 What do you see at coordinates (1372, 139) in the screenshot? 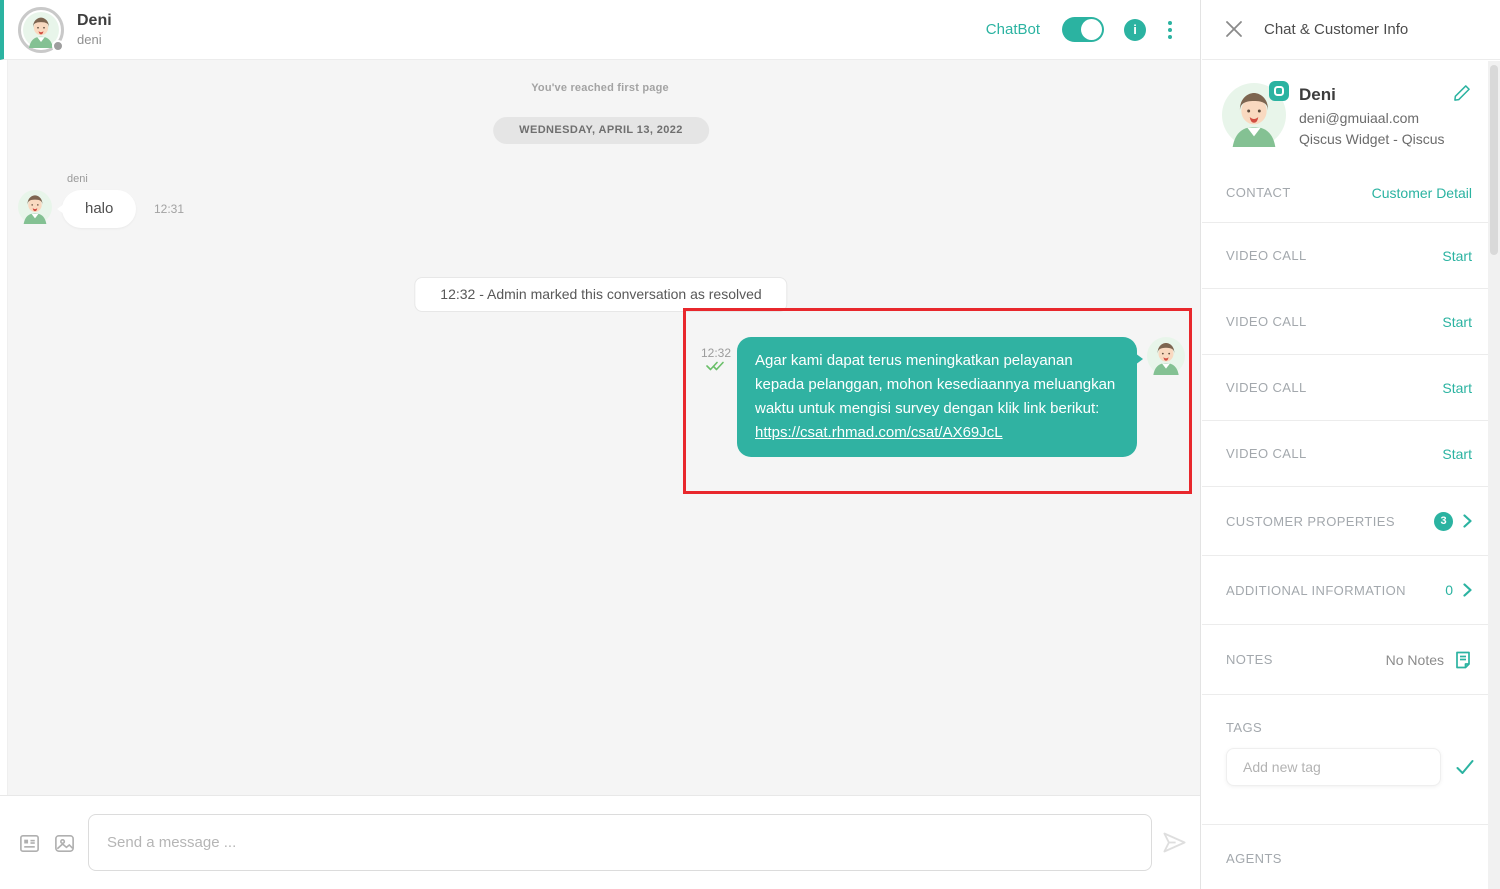
I see `customer-channel: Qiscus Widget - Qiscus` at bounding box center [1372, 139].